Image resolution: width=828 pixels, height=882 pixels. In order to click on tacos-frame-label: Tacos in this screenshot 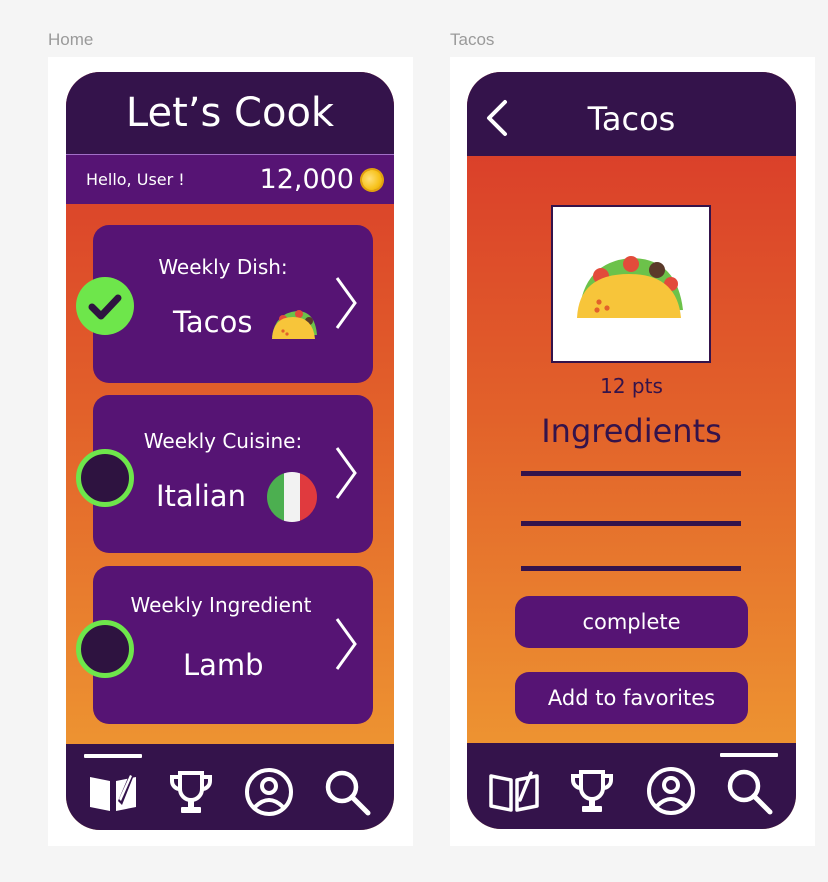, I will do `click(472, 39)`.